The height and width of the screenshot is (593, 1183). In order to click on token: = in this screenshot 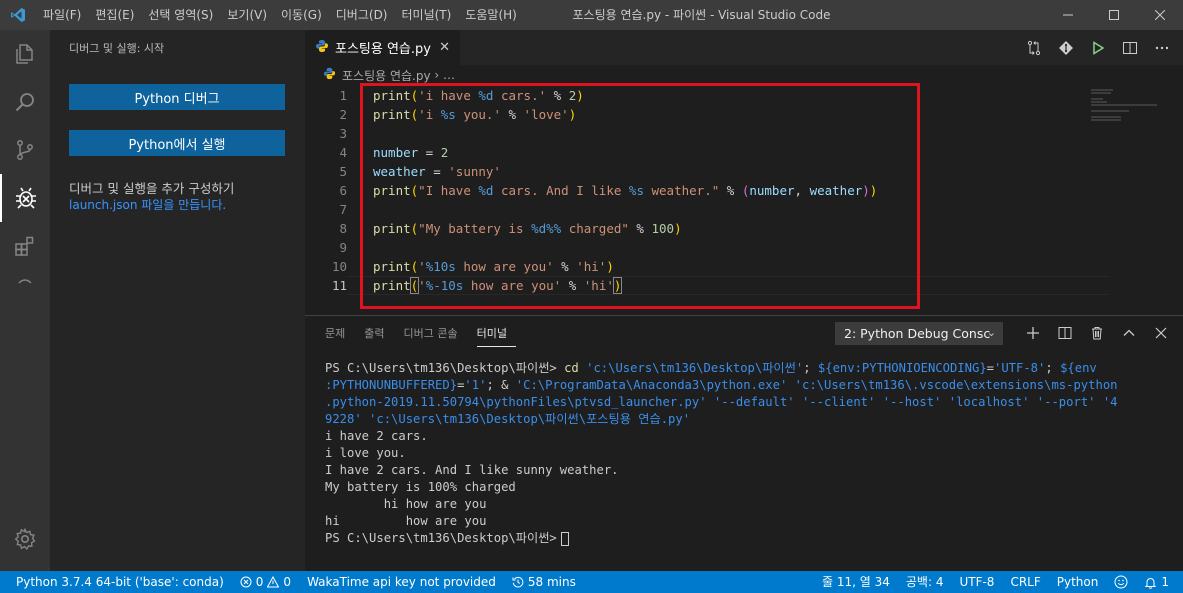, I will do `click(429, 152)`.